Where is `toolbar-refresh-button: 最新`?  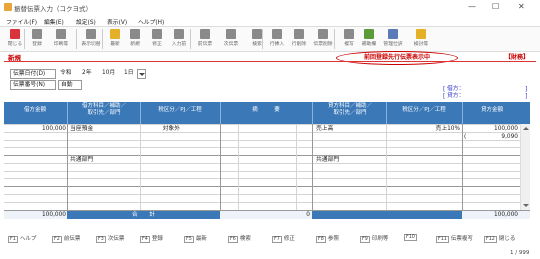 toolbar-refresh-button: 最新 is located at coordinates (115, 39).